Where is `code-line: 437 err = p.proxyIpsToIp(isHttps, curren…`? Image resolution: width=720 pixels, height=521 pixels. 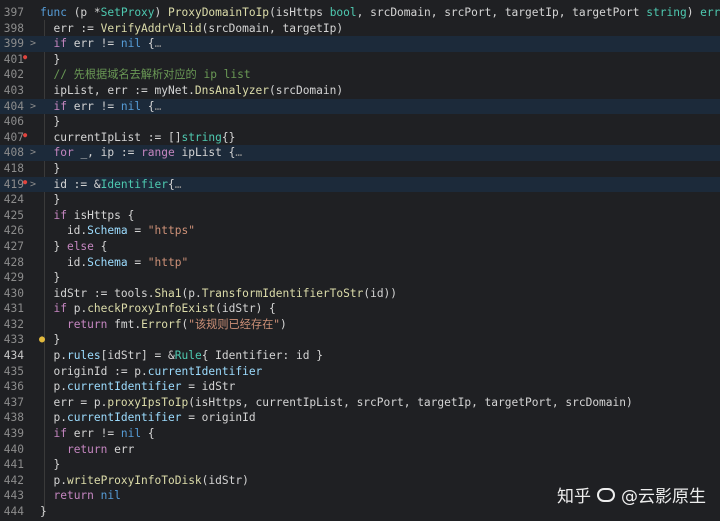
code-line: 437 err = p.proxyIpsToIp(isHttps, curren… is located at coordinates (360, 403).